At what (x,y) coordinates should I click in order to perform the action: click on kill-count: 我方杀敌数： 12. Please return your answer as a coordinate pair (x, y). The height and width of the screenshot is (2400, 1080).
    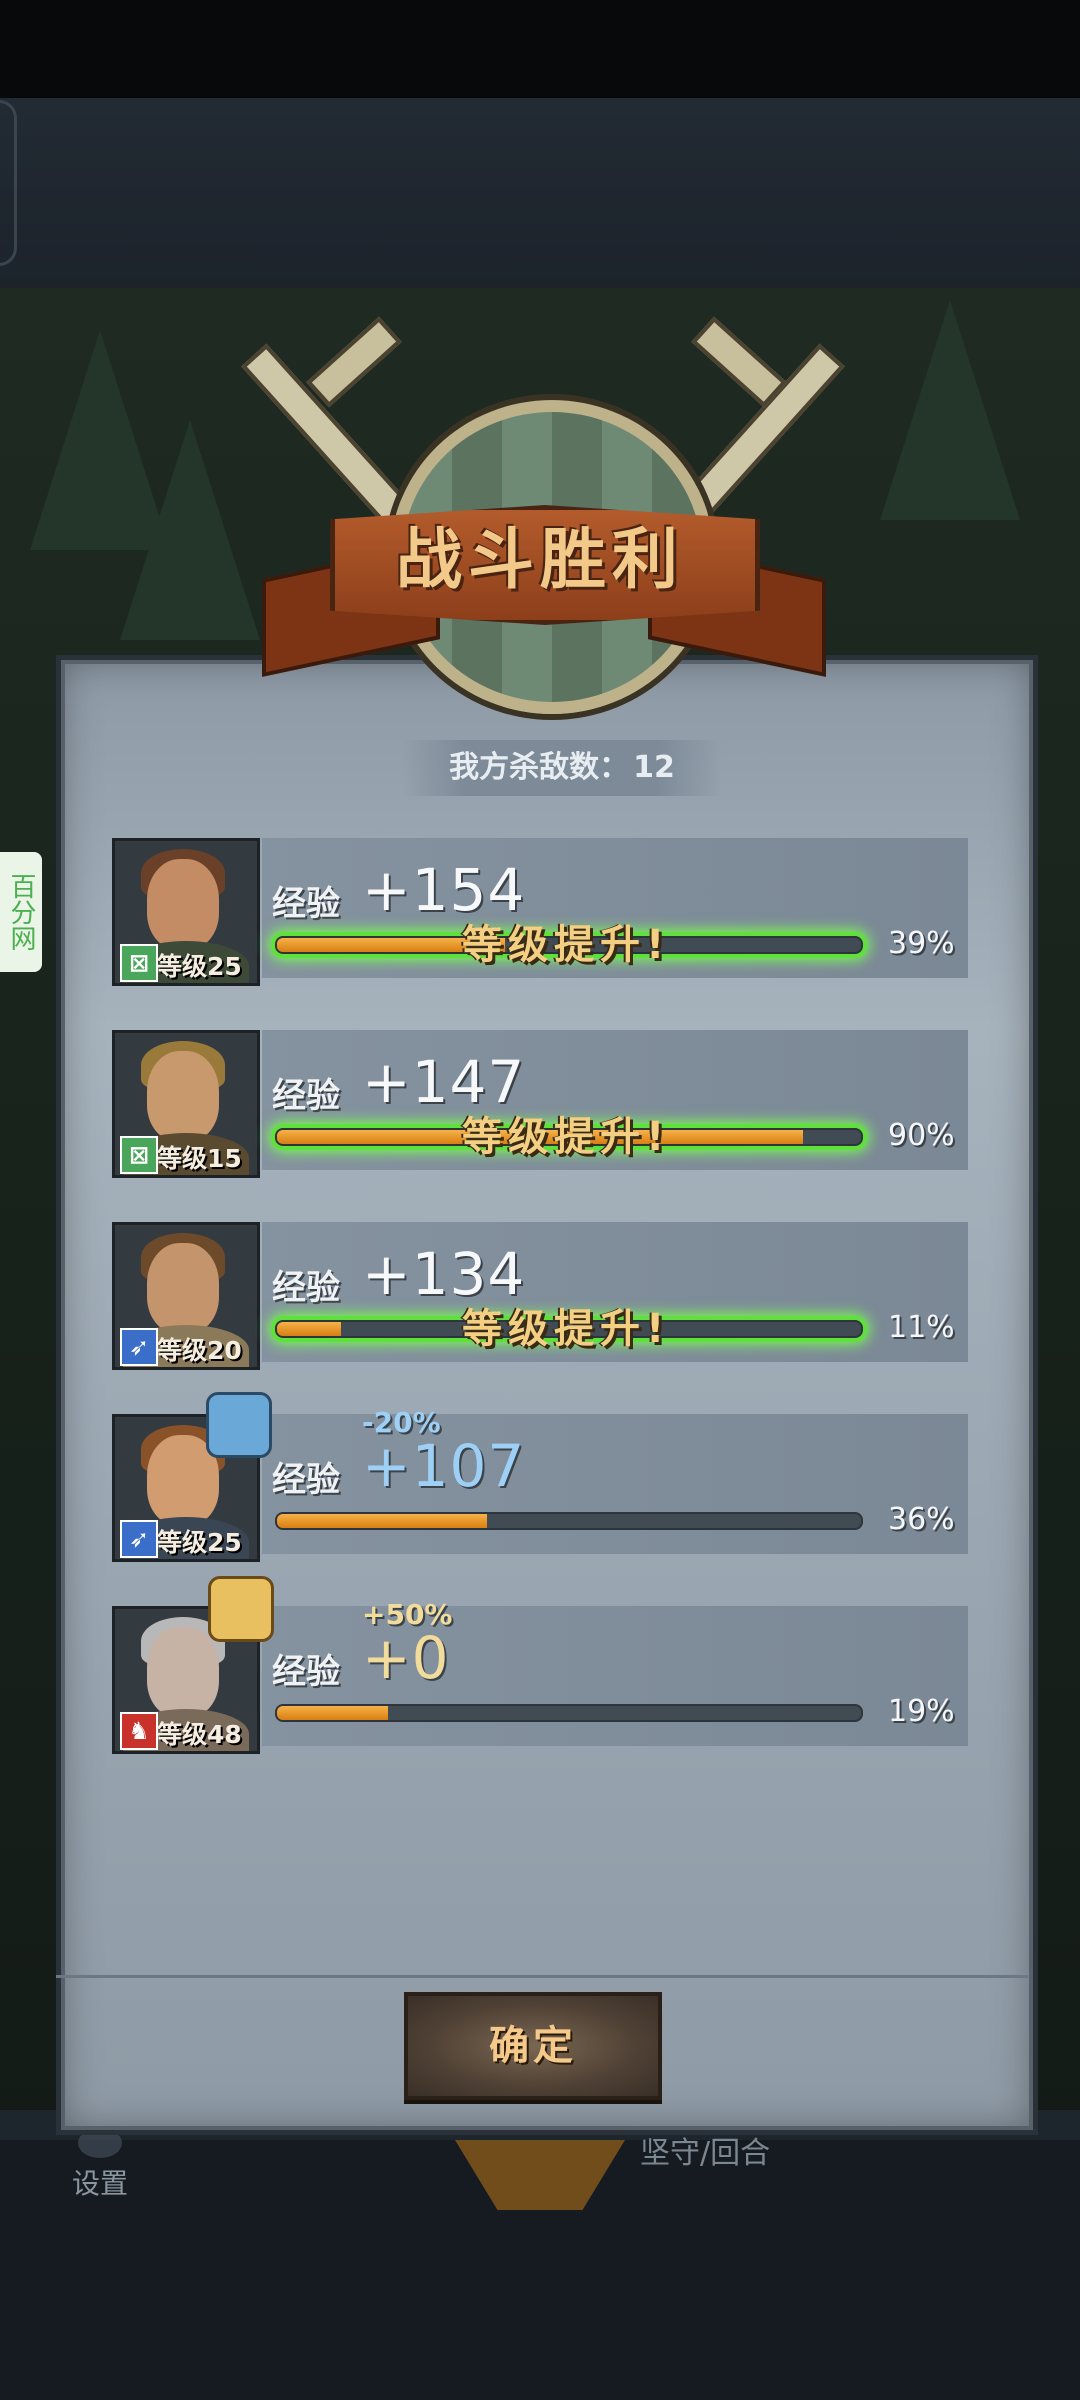
    Looking at the image, I should click on (562, 768).